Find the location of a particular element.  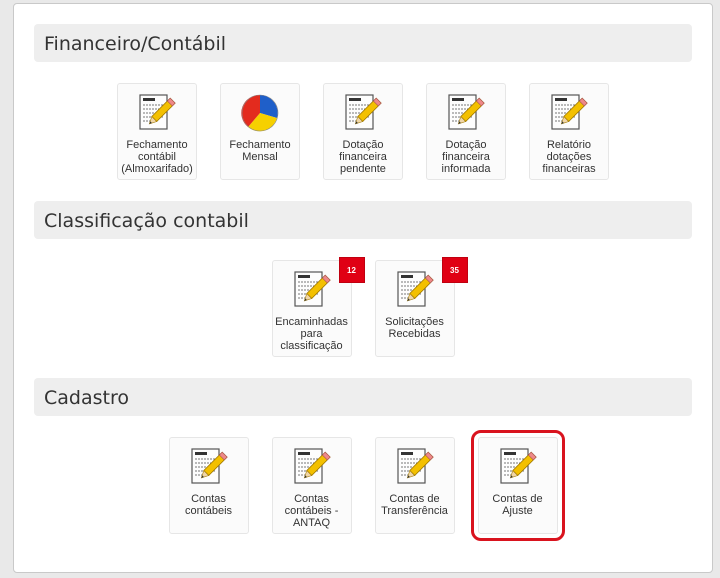

count-badge: 12 is located at coordinates (351, 270).